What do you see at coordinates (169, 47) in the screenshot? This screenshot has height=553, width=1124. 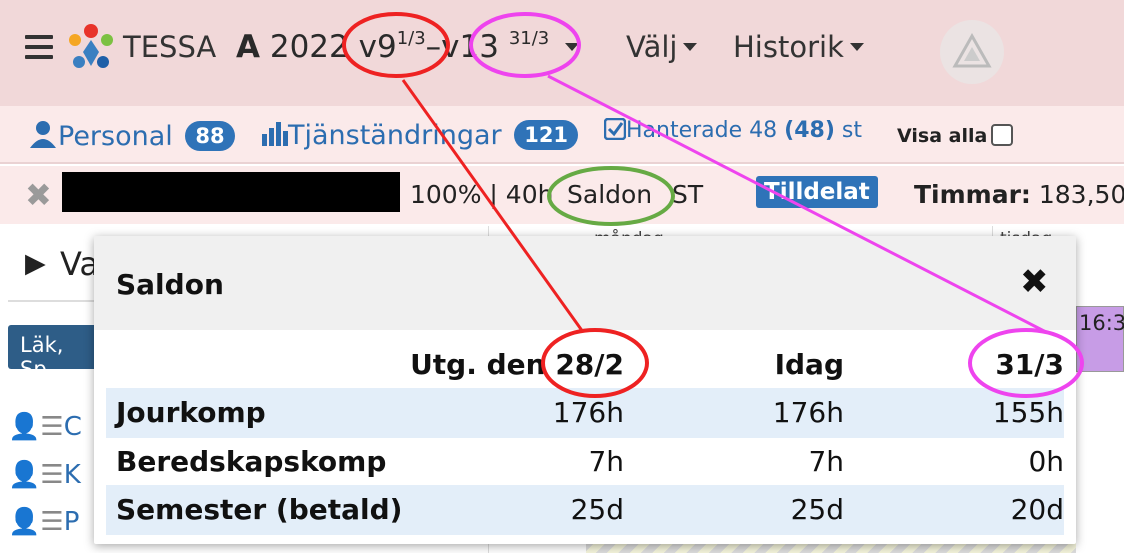 I see `brand-name: TESSA` at bounding box center [169, 47].